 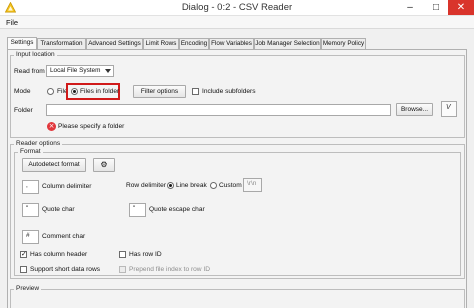 What do you see at coordinates (23, 254) in the screenshot?
I see `has-column-header-checkbox` at bounding box center [23, 254].